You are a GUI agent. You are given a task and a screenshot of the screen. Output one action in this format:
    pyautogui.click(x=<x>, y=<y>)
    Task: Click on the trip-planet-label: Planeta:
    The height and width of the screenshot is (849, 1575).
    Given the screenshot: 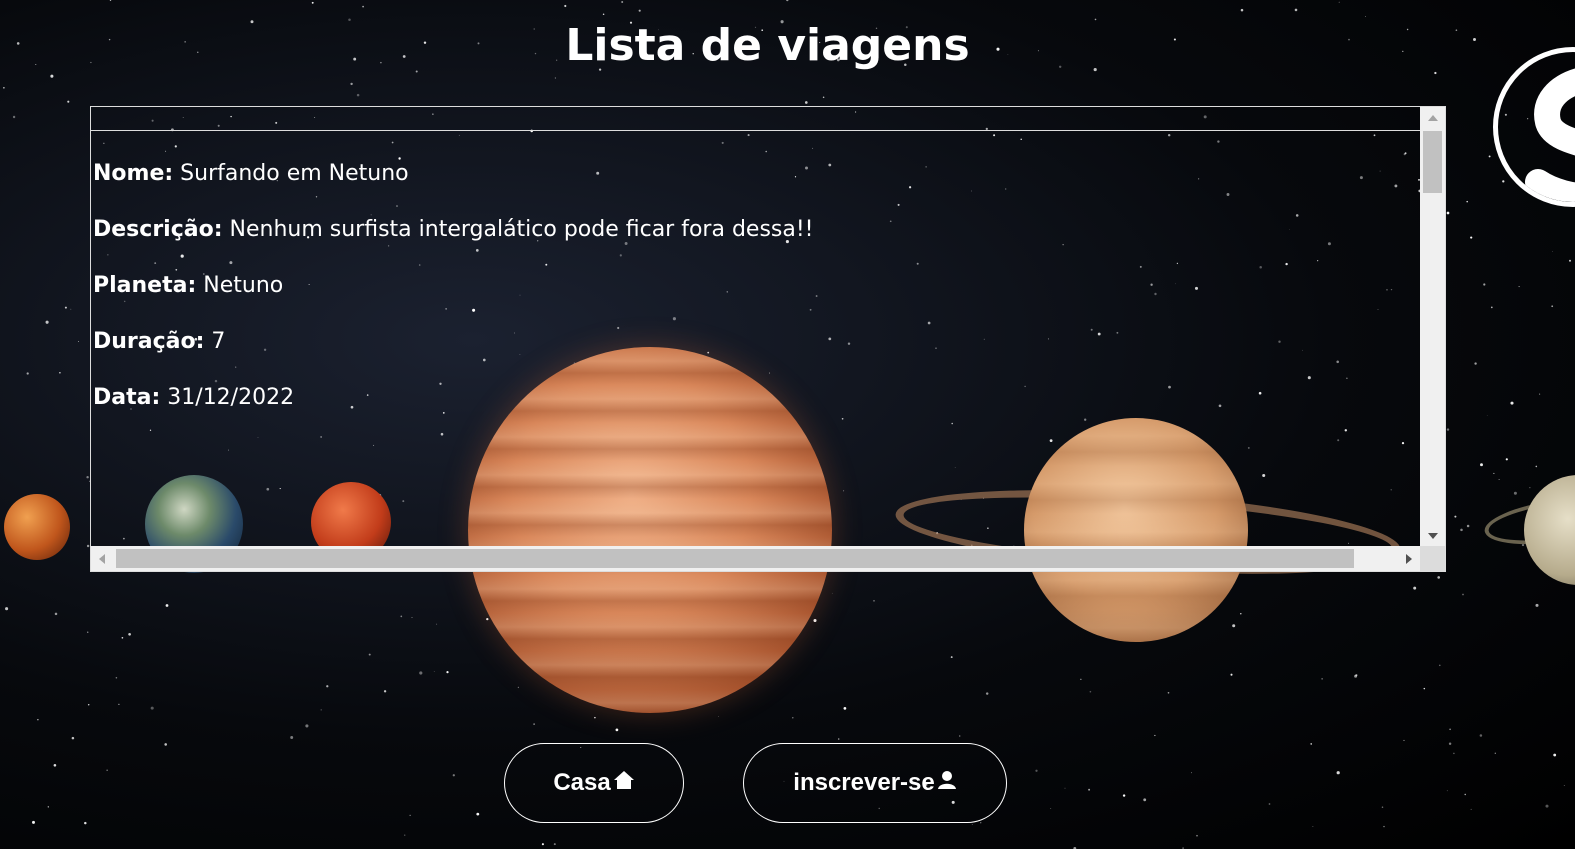 What is the action you would take?
    pyautogui.click(x=145, y=285)
    